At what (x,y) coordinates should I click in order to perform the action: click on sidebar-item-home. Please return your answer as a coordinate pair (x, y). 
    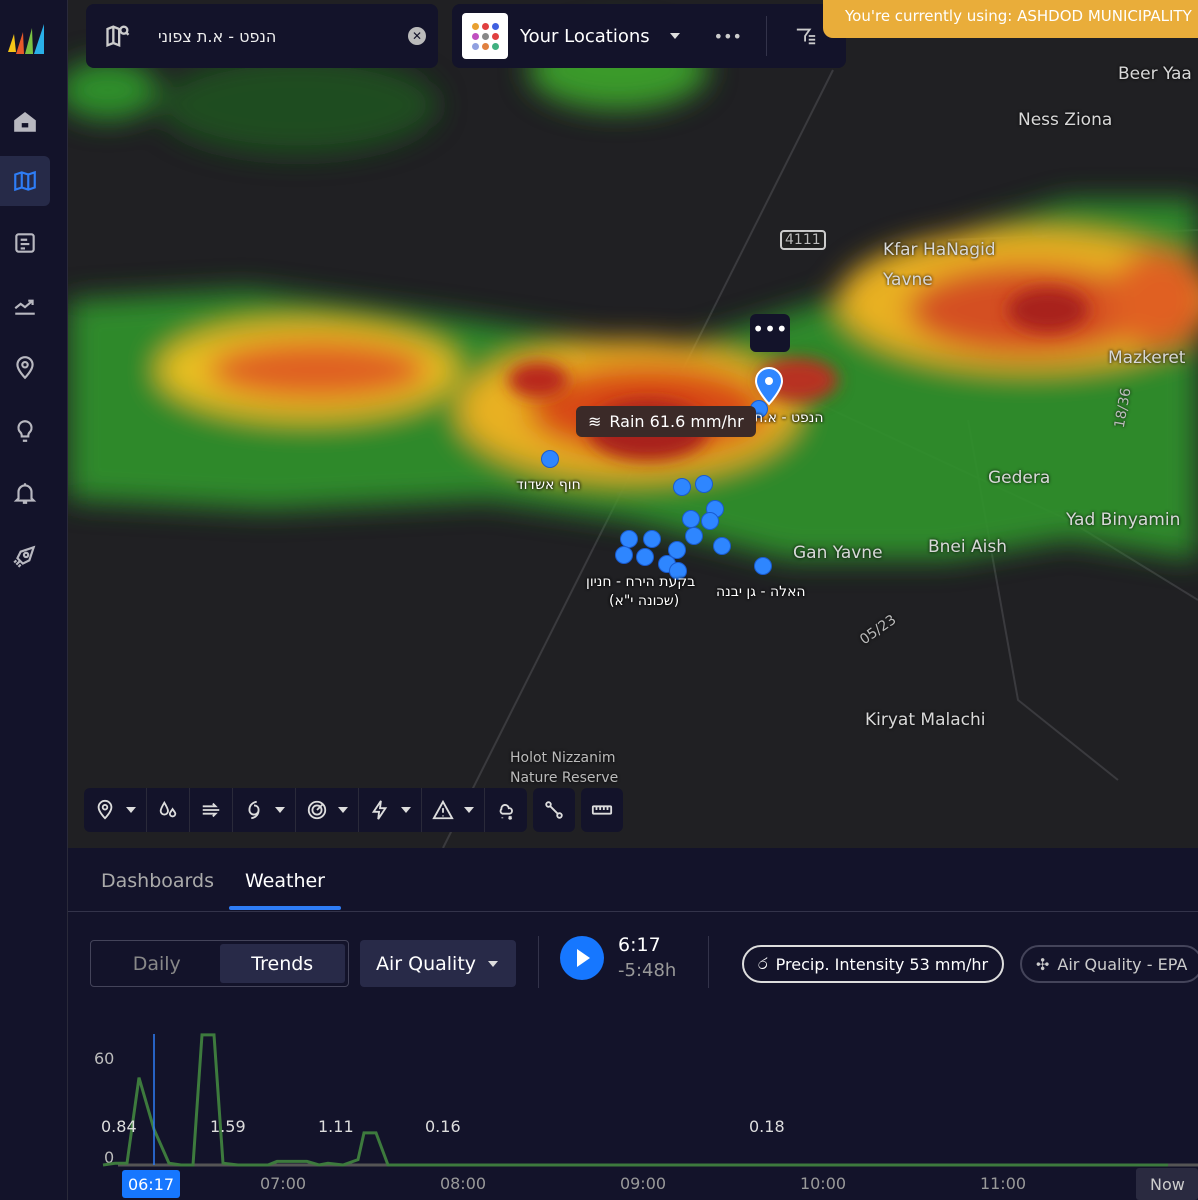
    Looking at the image, I should click on (25, 122).